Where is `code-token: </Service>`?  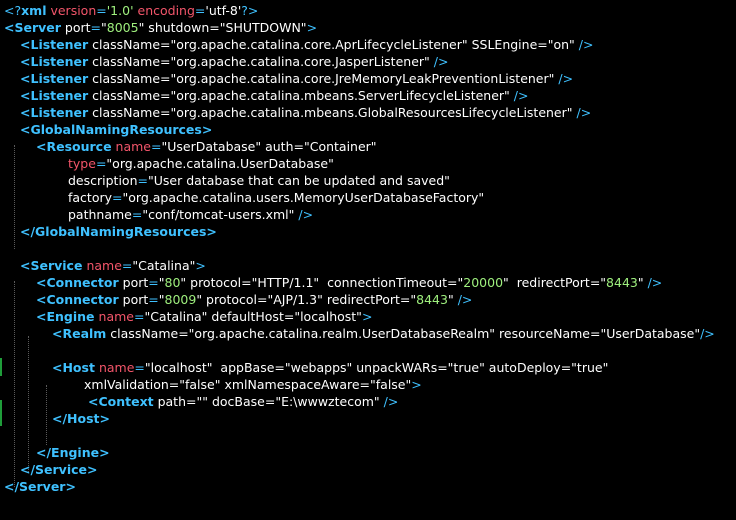
code-token: </Service> is located at coordinates (59, 469).